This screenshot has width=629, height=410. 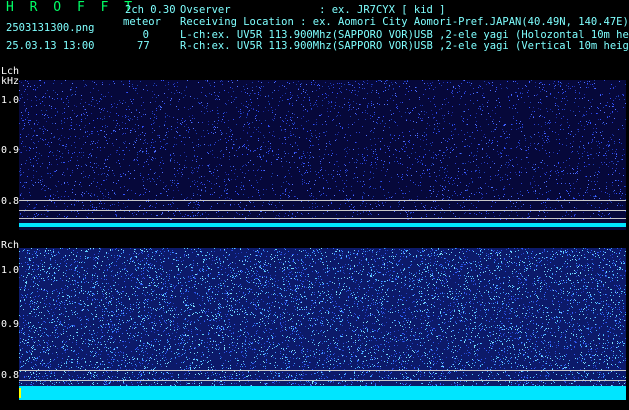 I want to click on filename-label: 2503131300.png, so click(x=50, y=28).